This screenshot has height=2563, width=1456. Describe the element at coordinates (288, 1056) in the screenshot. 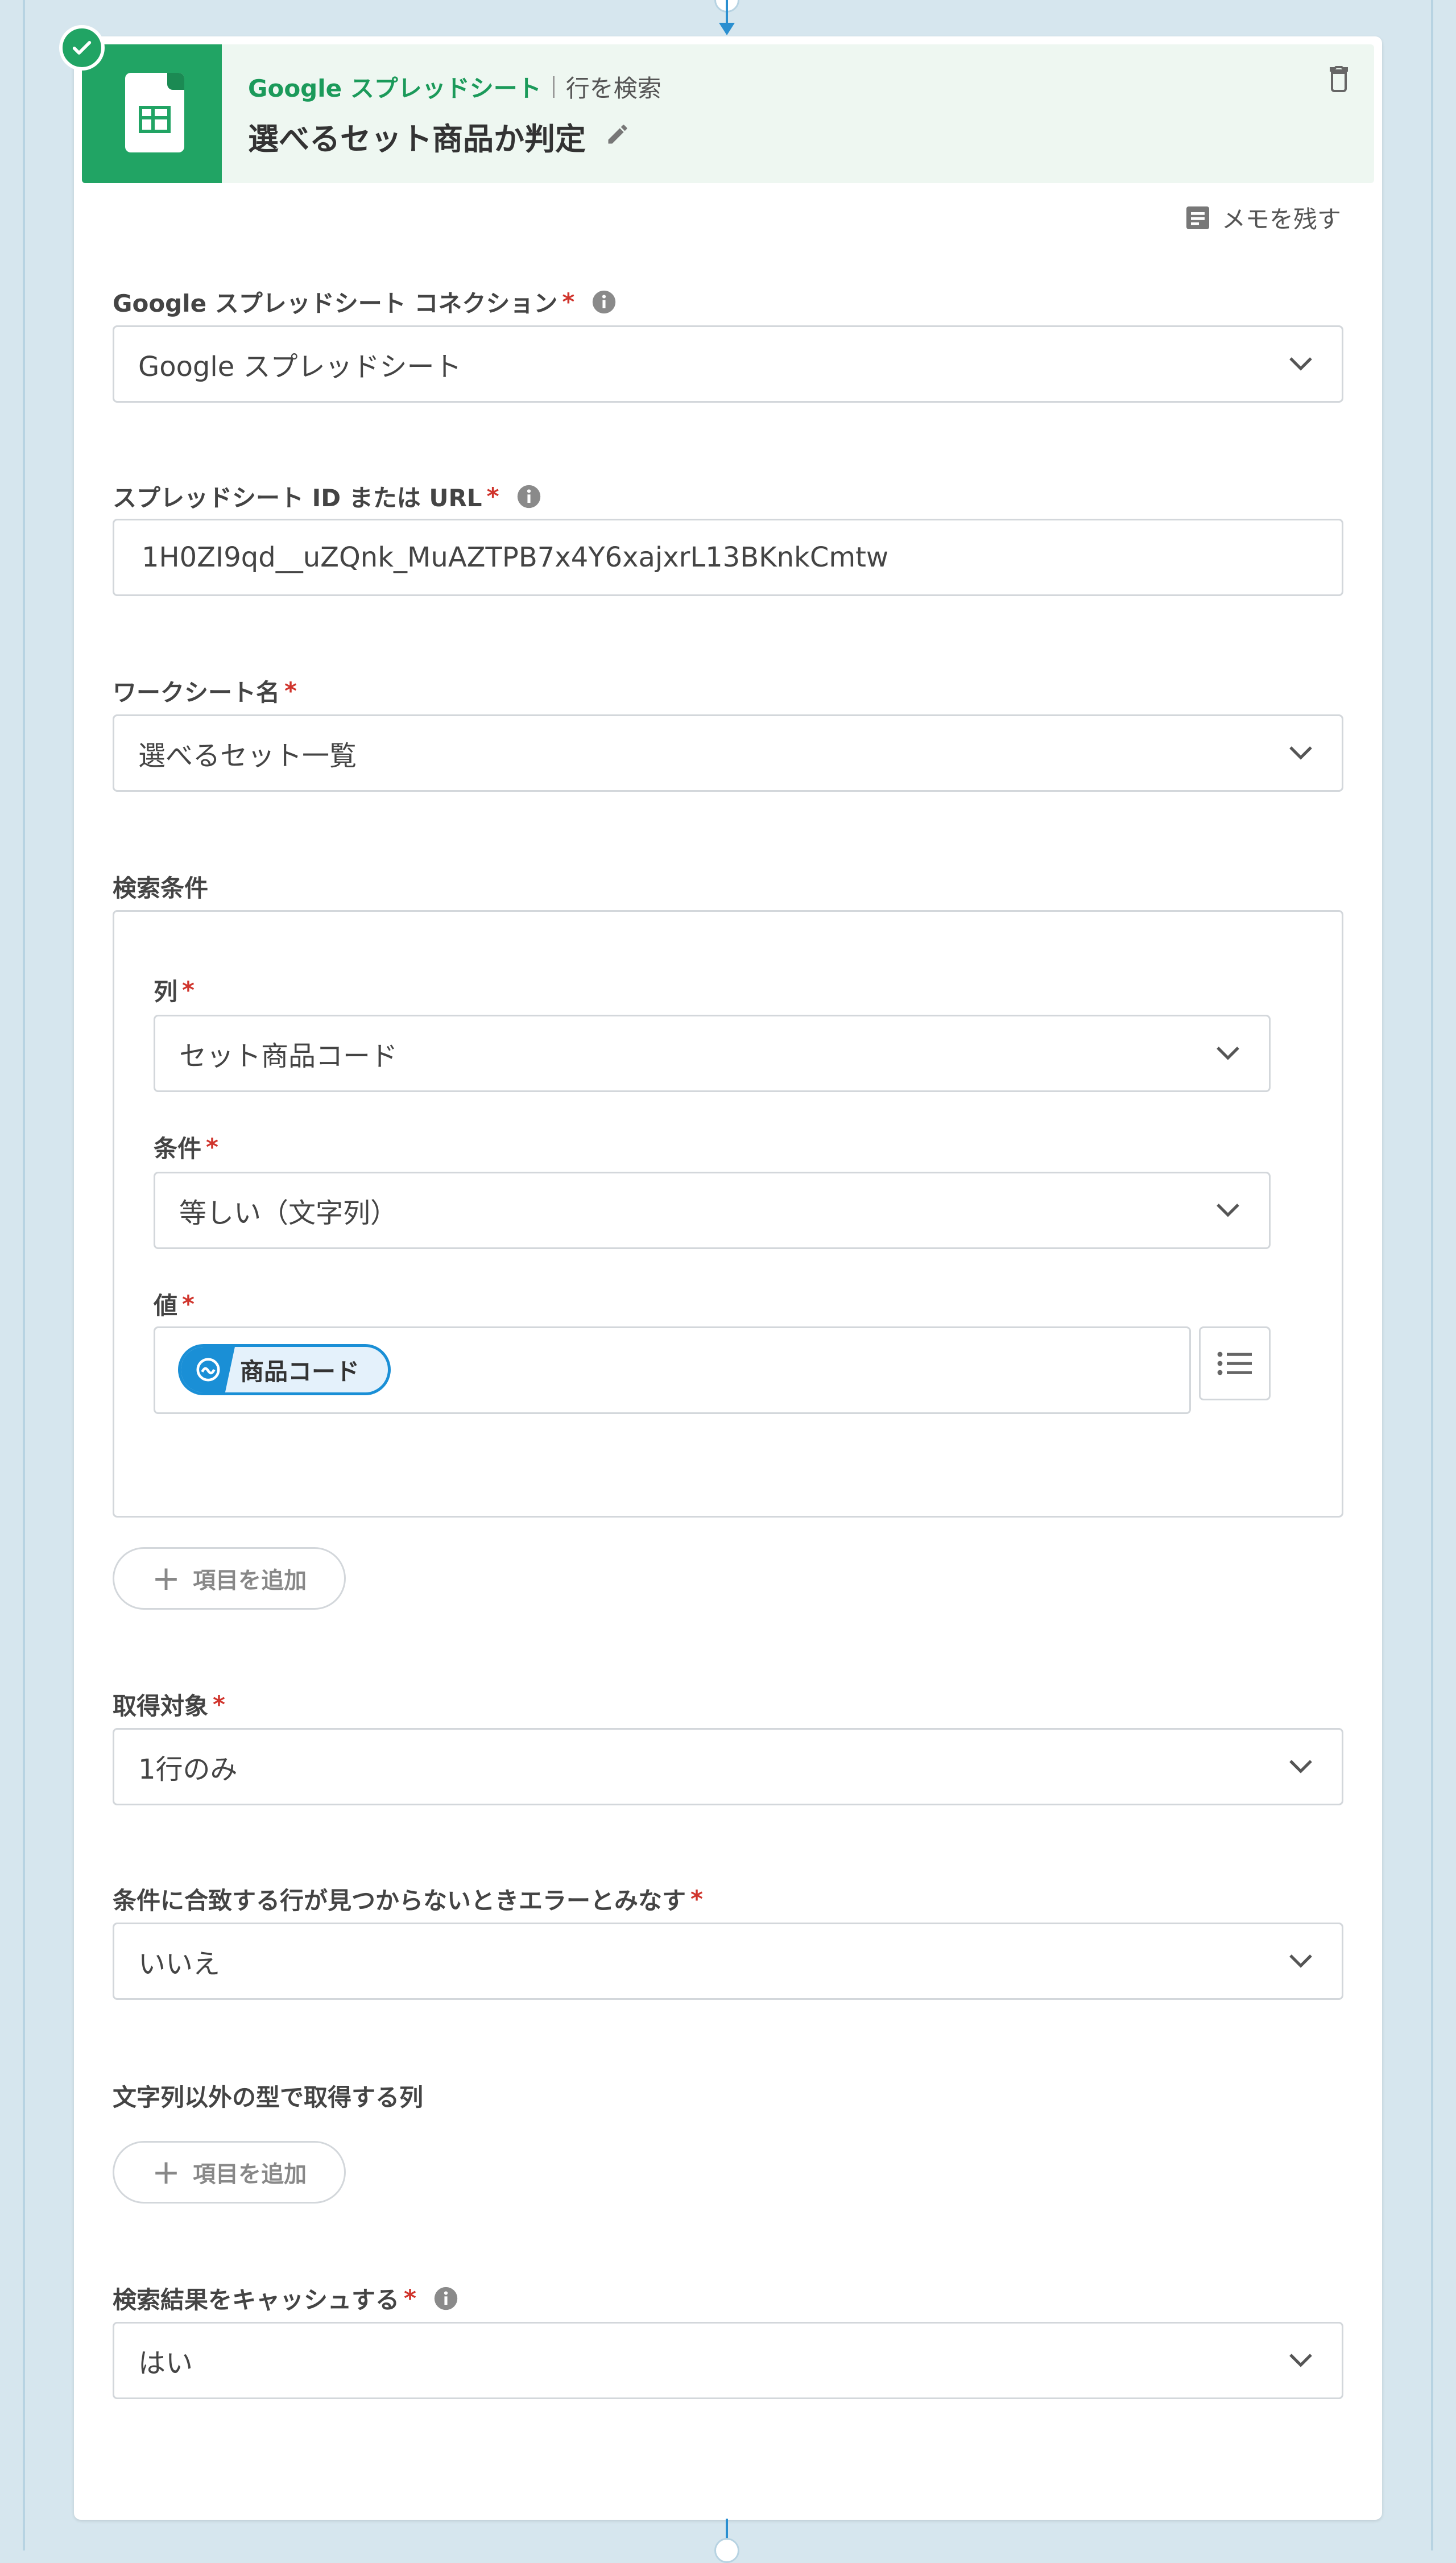

I see `column-value: セット商品コード` at that location.